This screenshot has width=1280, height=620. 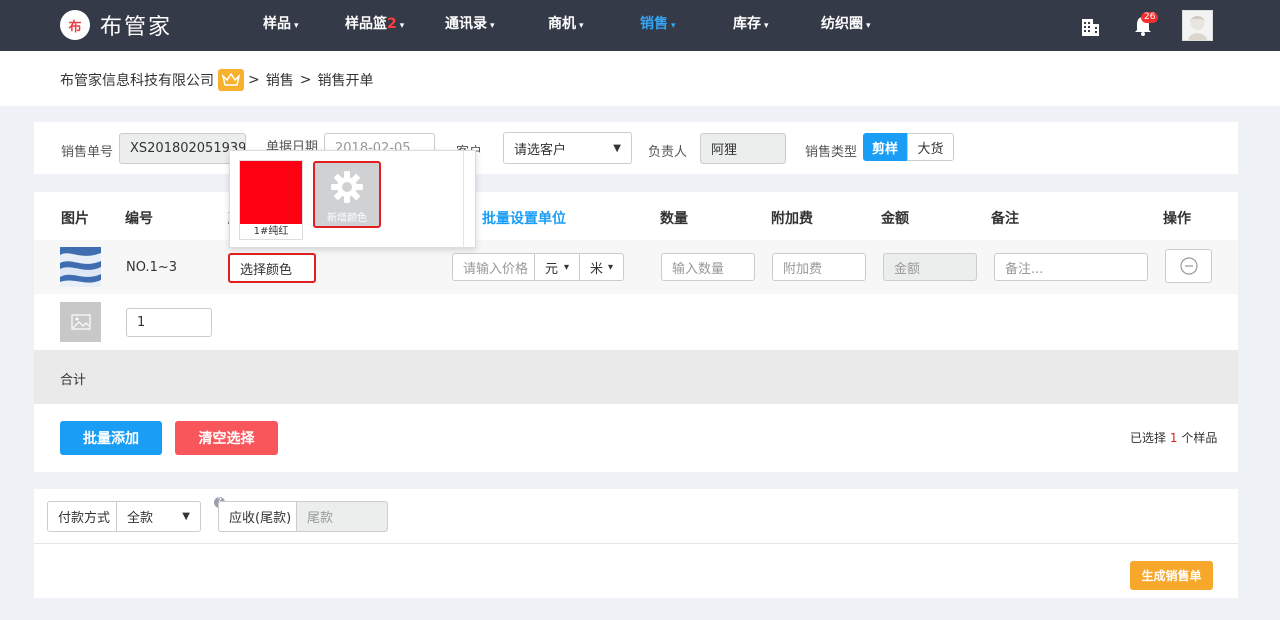 What do you see at coordinates (803, 269) in the screenshot?
I see `extra-fee-placeholder: 附加费` at bounding box center [803, 269].